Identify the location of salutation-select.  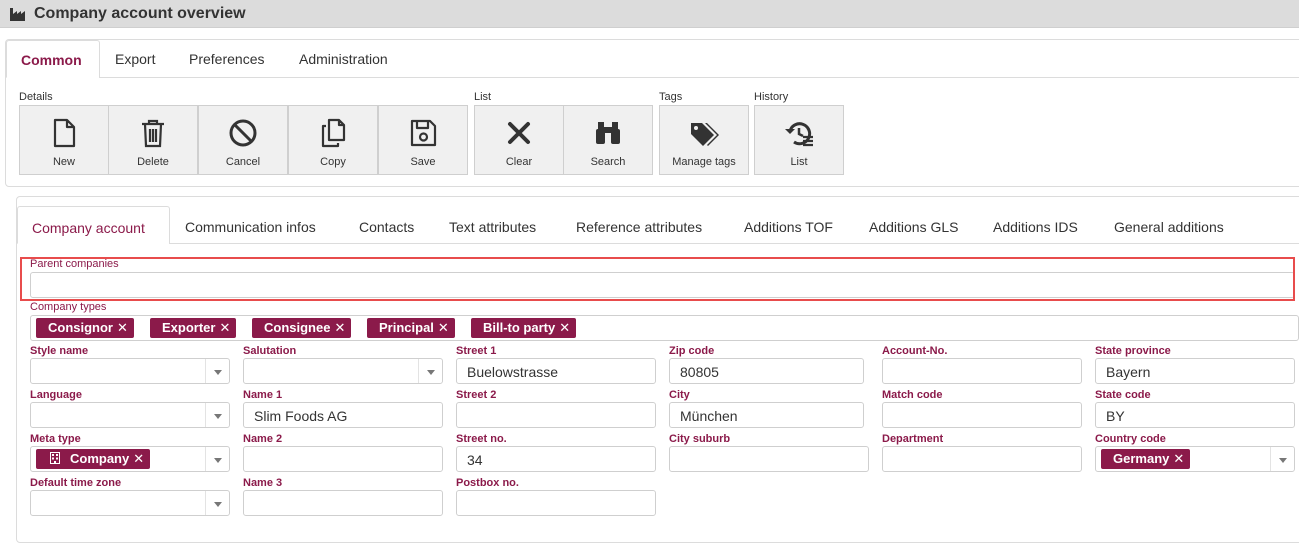
(343, 371).